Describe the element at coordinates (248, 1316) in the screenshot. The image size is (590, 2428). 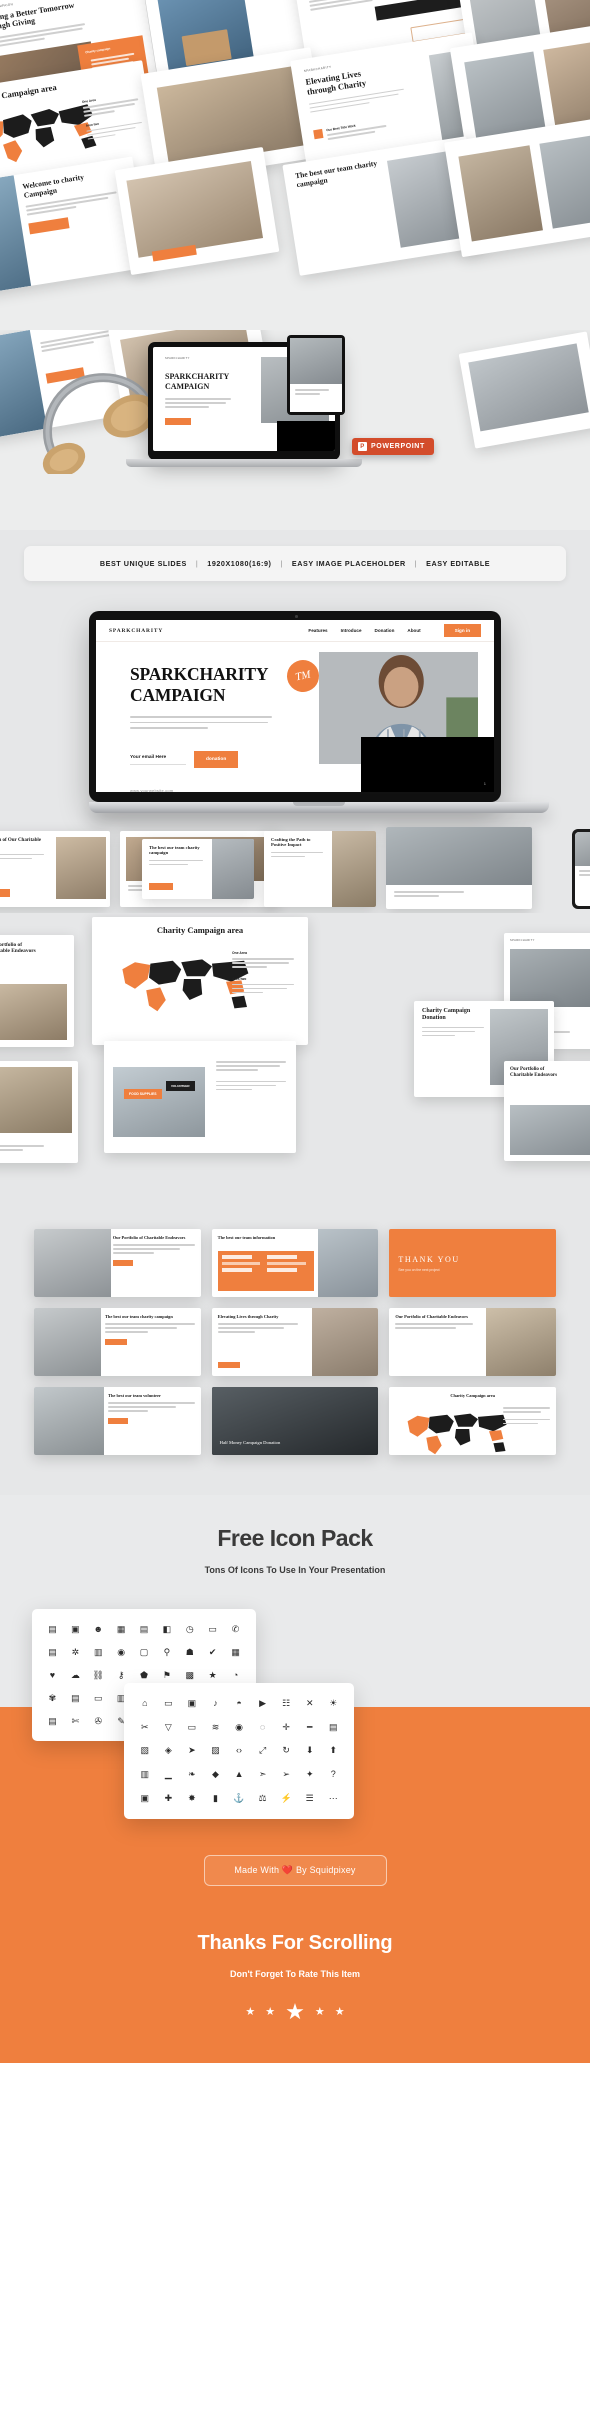
I see `slide-title: Elevating Lives through Charity` at that location.